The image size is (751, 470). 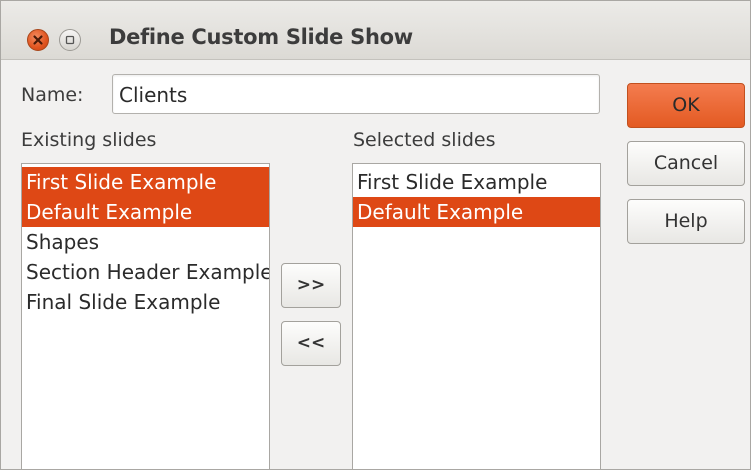 I want to click on window-title: Define Custom Slide Show, so click(x=261, y=37).